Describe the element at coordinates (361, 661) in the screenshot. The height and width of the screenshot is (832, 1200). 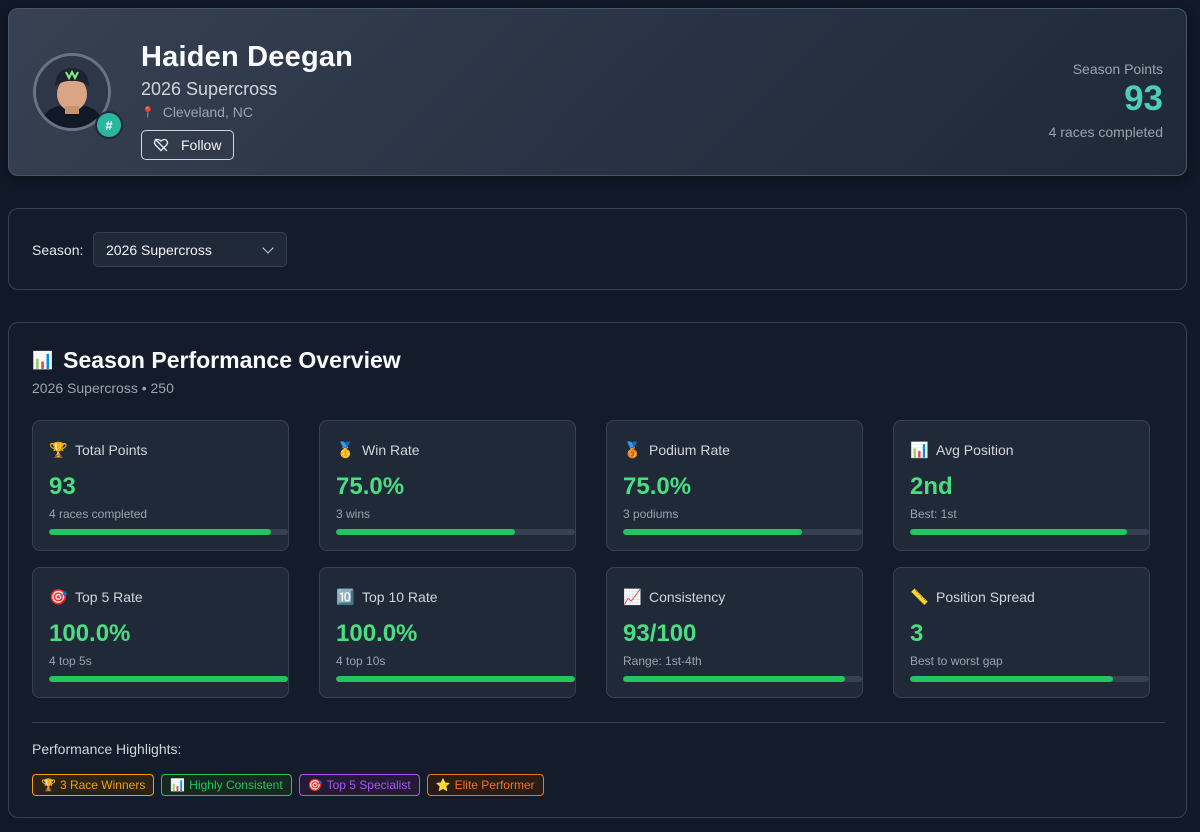
I see `stat-subtext: 4 top 10s` at that location.